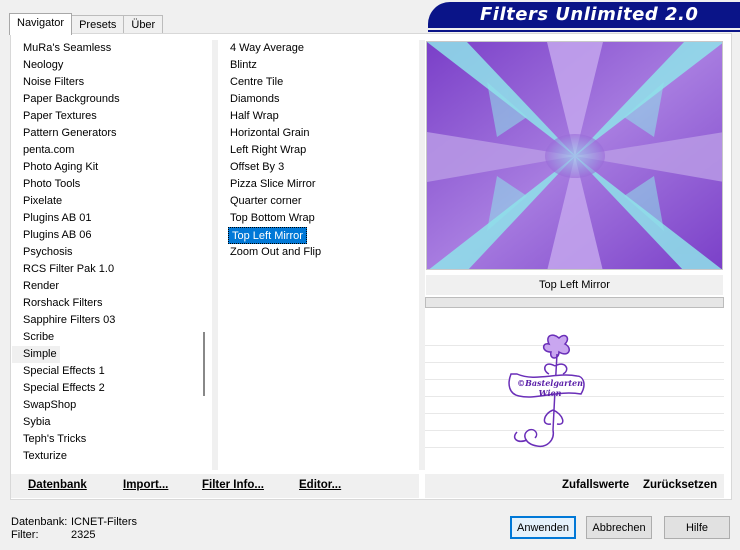  What do you see at coordinates (112, 218) in the screenshot?
I see `category-item: Plugins AB 01` at bounding box center [112, 218].